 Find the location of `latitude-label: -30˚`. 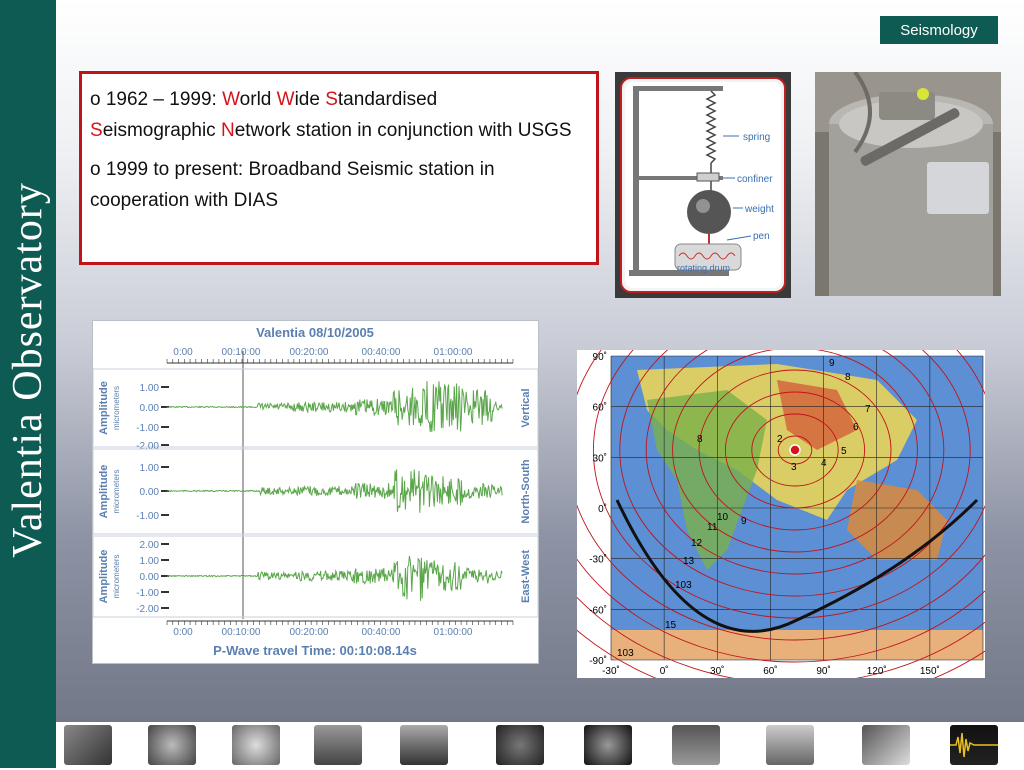

latitude-label: -30˚ is located at coordinates (598, 560).